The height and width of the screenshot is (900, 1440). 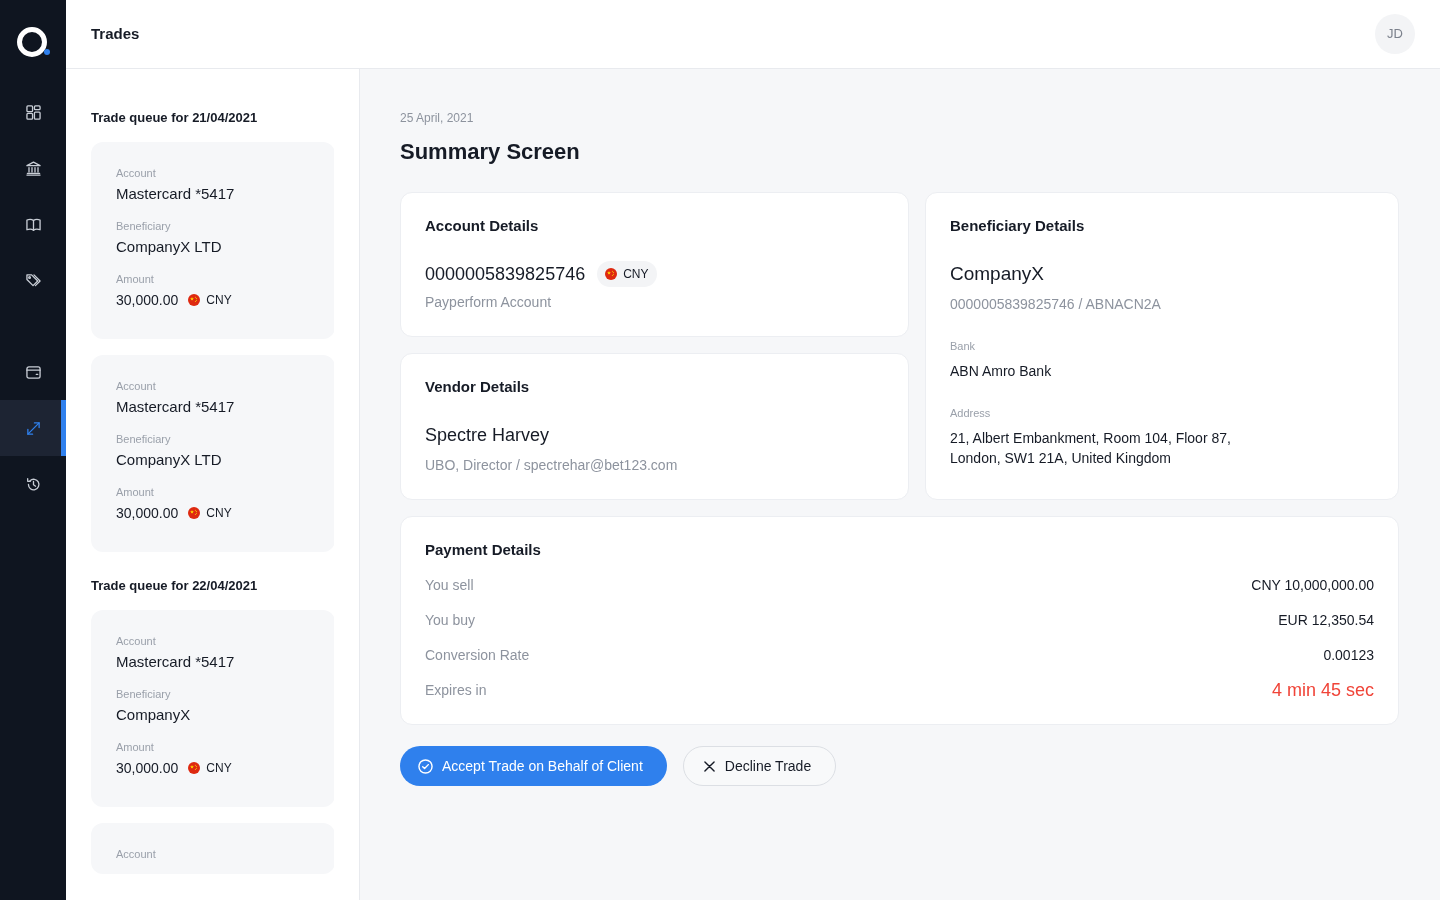 I want to click on history-icon, so click(x=33, y=484).